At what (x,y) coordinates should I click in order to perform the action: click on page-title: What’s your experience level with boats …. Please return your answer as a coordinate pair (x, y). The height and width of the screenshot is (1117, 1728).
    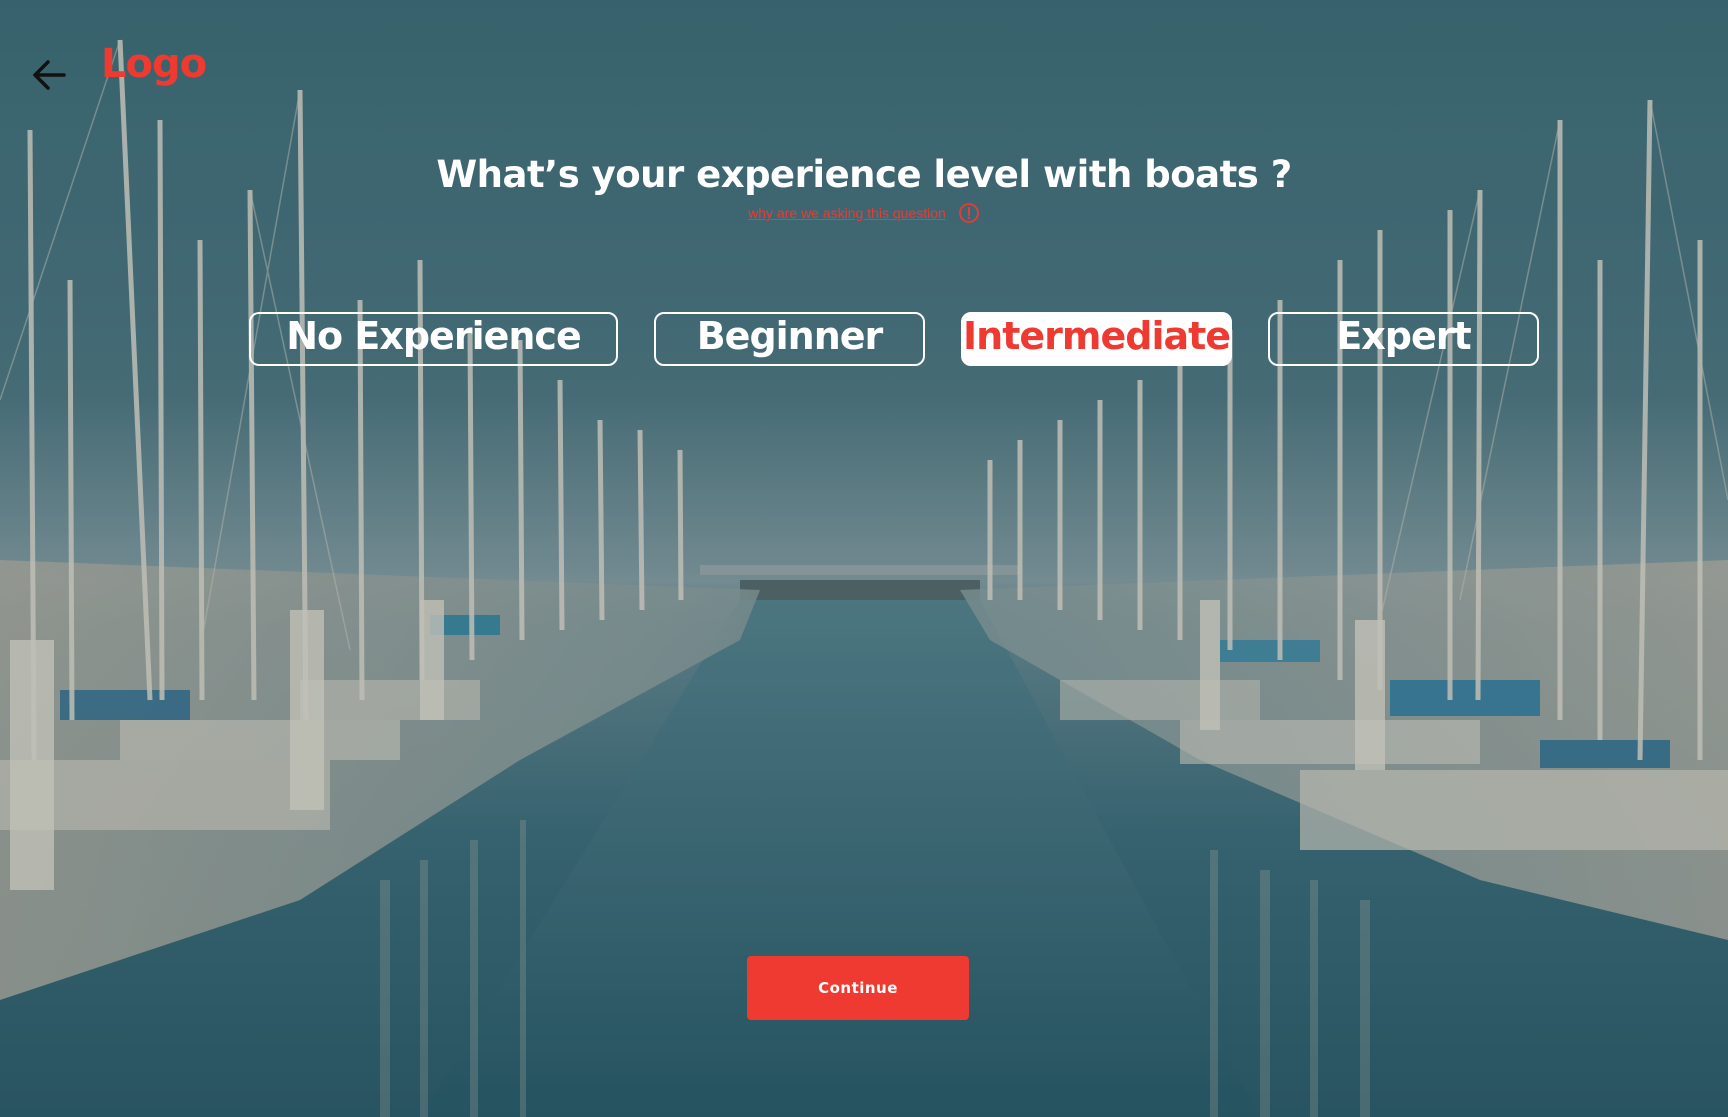
    Looking at the image, I should click on (864, 174).